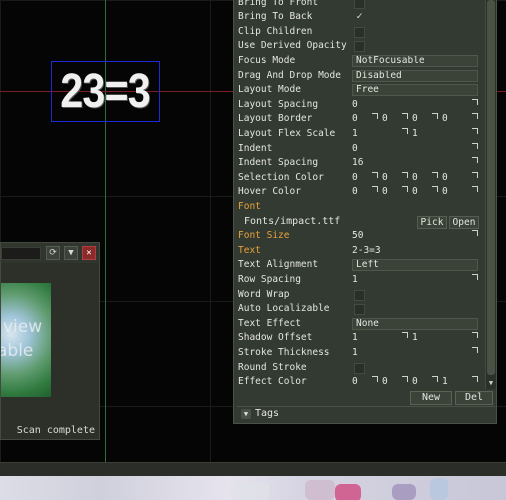 The width and height of the screenshot is (506, 500). I want to click on resource-preview-image: view able, so click(26, 340).